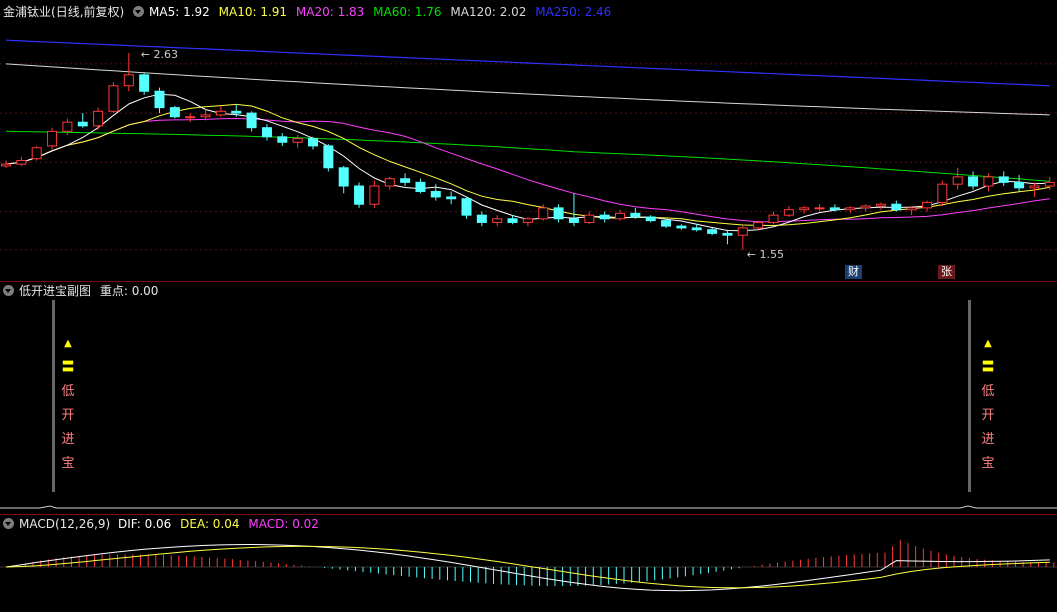 The image size is (1057, 612). Describe the element at coordinates (853, 272) in the screenshot. I see `finance-tag: 财` at that location.